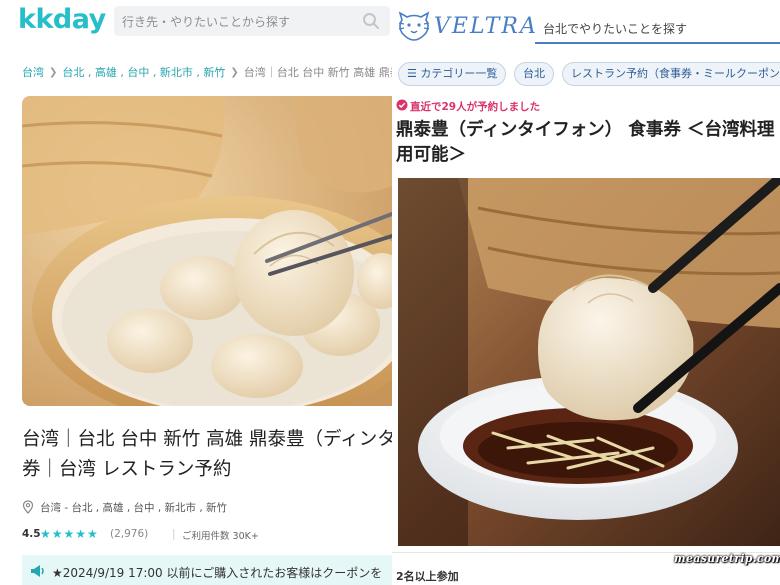 Image resolution: width=780 pixels, height=585 pixels. Describe the element at coordinates (727, 558) in the screenshot. I see `watermark: measuretrip.com` at that location.